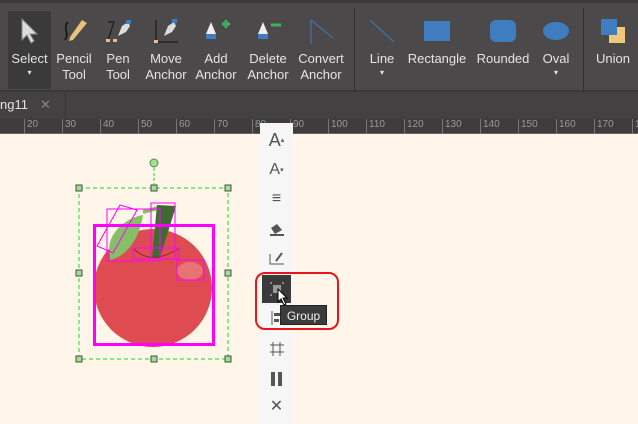 The height and width of the screenshot is (424, 638). I want to click on union-button: Union, so click(613, 50).